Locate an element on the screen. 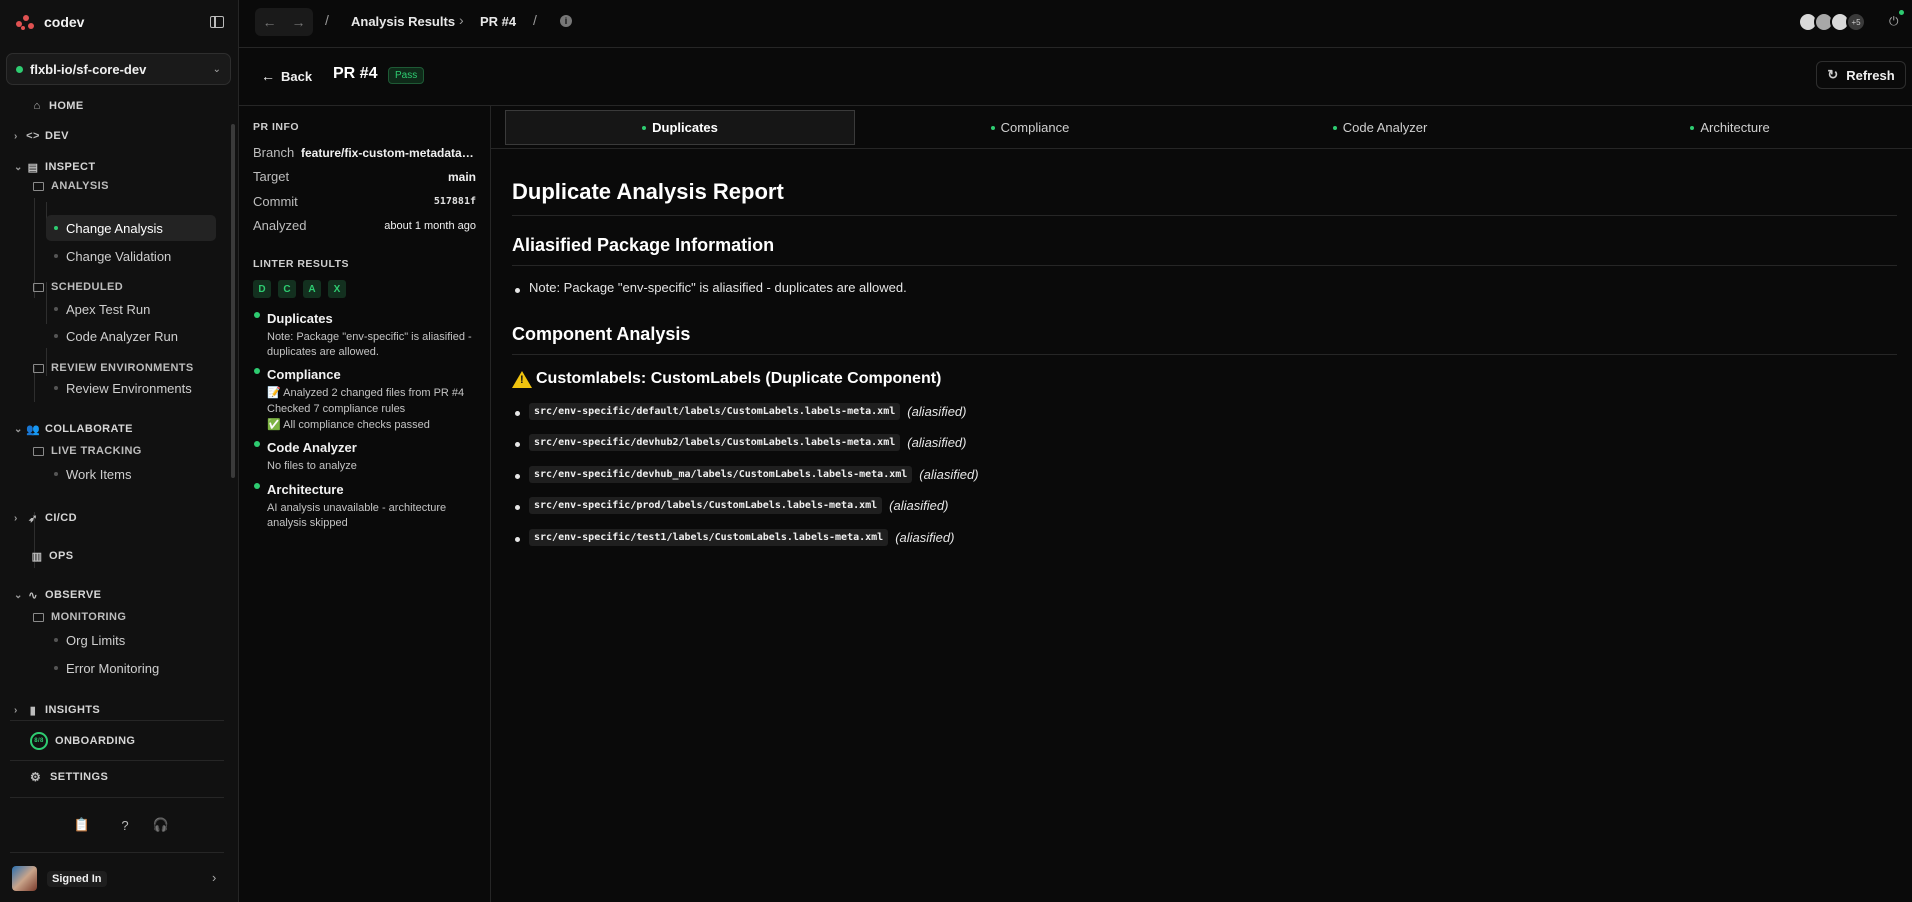  help-icon: ? is located at coordinates (125, 825).